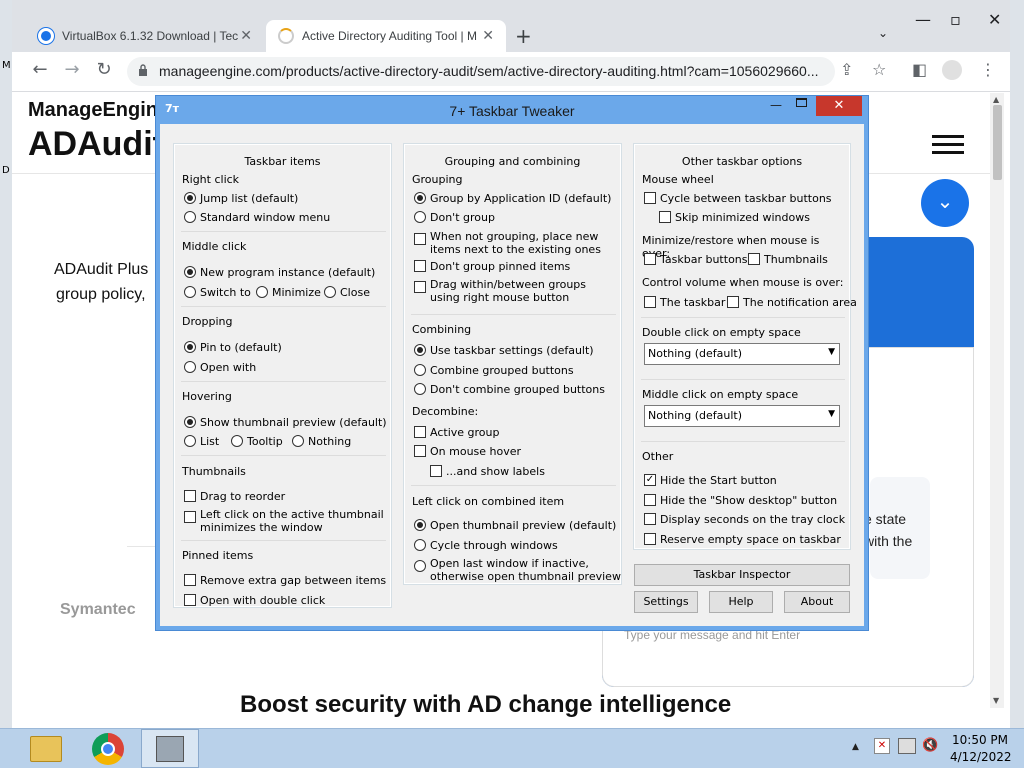  What do you see at coordinates (487, 471) in the screenshot?
I see `show-labels-checkbox: ...and show labels` at bounding box center [487, 471].